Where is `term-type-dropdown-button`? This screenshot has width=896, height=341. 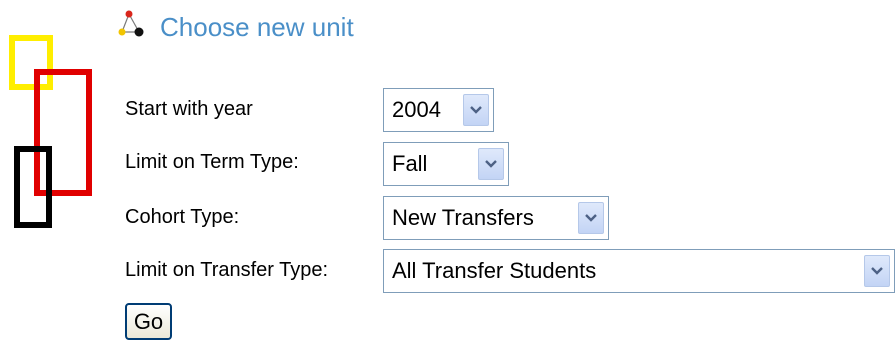
term-type-dropdown-button is located at coordinates (491, 164).